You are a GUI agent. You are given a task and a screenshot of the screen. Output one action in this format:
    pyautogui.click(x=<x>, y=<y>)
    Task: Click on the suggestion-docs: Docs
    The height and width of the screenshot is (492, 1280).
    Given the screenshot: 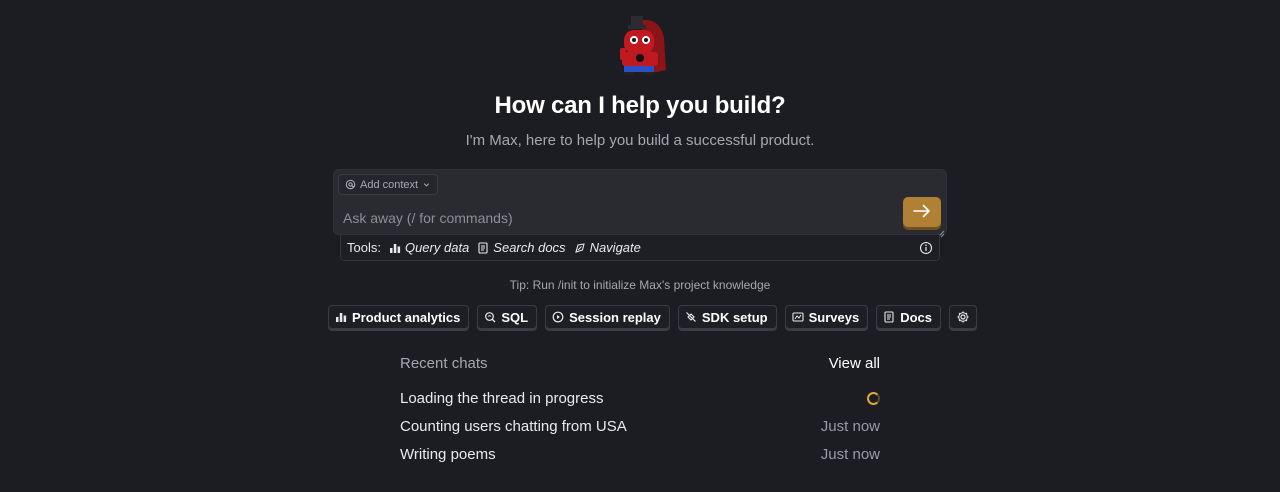 What is the action you would take?
    pyautogui.click(x=909, y=317)
    